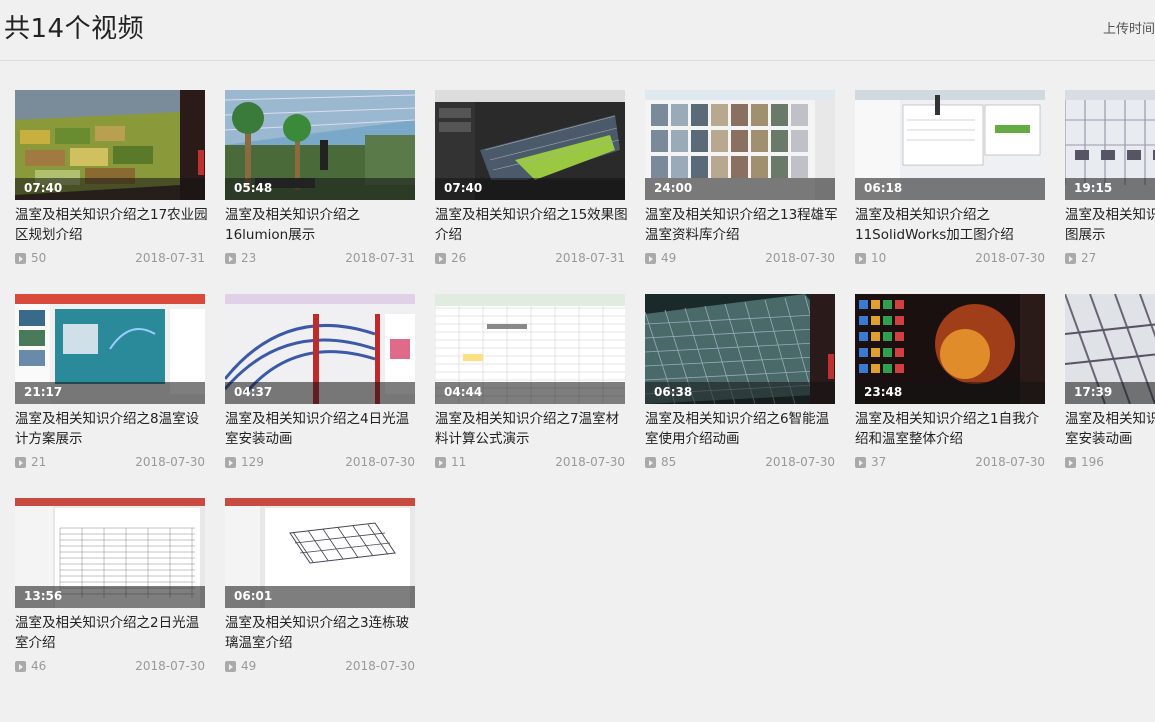 The width and height of the screenshot is (1155, 722). I want to click on play-count: 11, so click(459, 462).